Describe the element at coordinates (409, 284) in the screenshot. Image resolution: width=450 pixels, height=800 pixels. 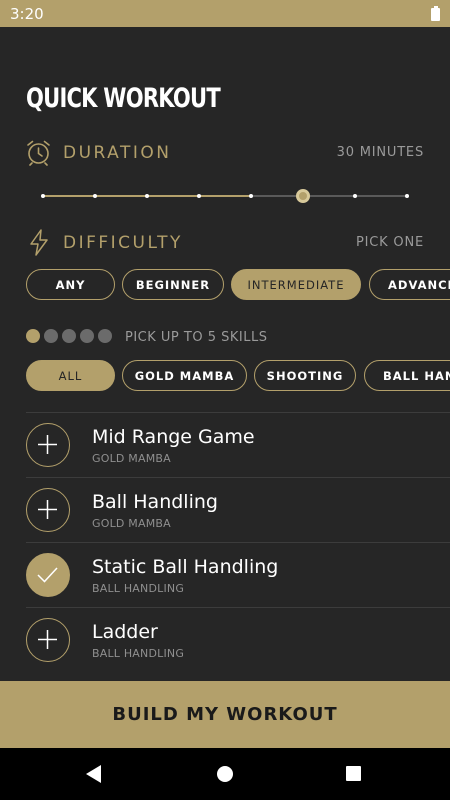
I see `difficulty-advanced-chip: ADVANCED` at that location.